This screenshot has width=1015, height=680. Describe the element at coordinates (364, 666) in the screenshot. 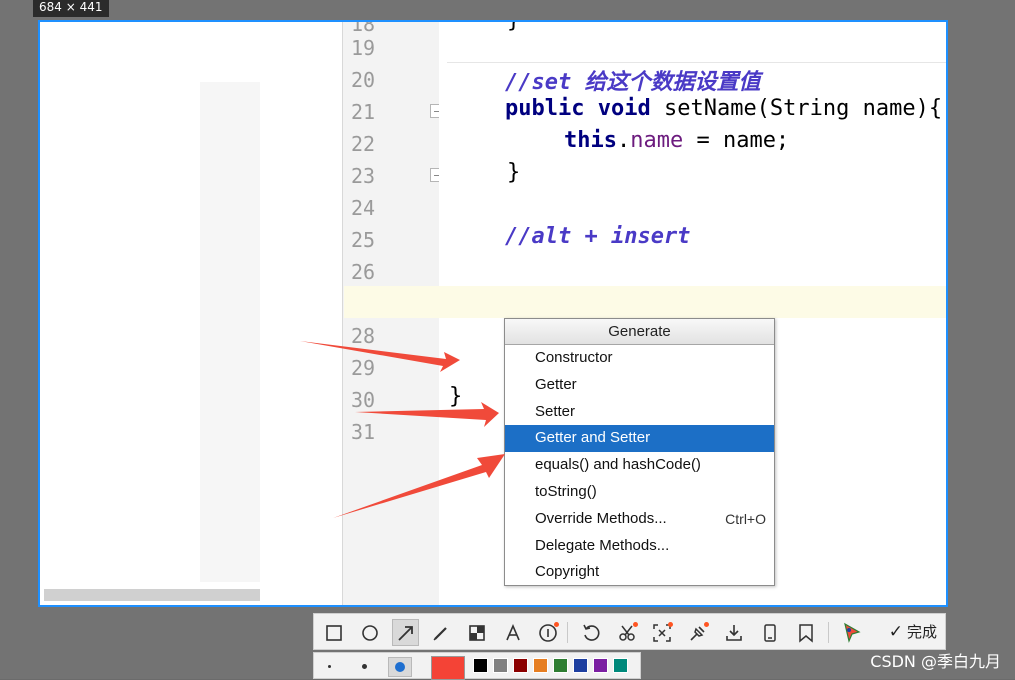

I see `brush-size-medium` at that location.